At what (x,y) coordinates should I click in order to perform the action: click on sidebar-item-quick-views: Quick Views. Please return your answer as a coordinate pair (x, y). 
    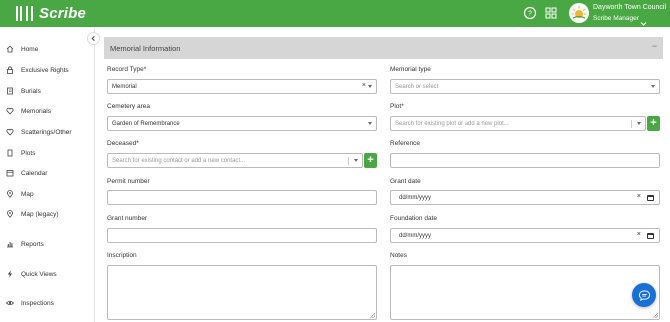
    Looking at the image, I should click on (48, 274).